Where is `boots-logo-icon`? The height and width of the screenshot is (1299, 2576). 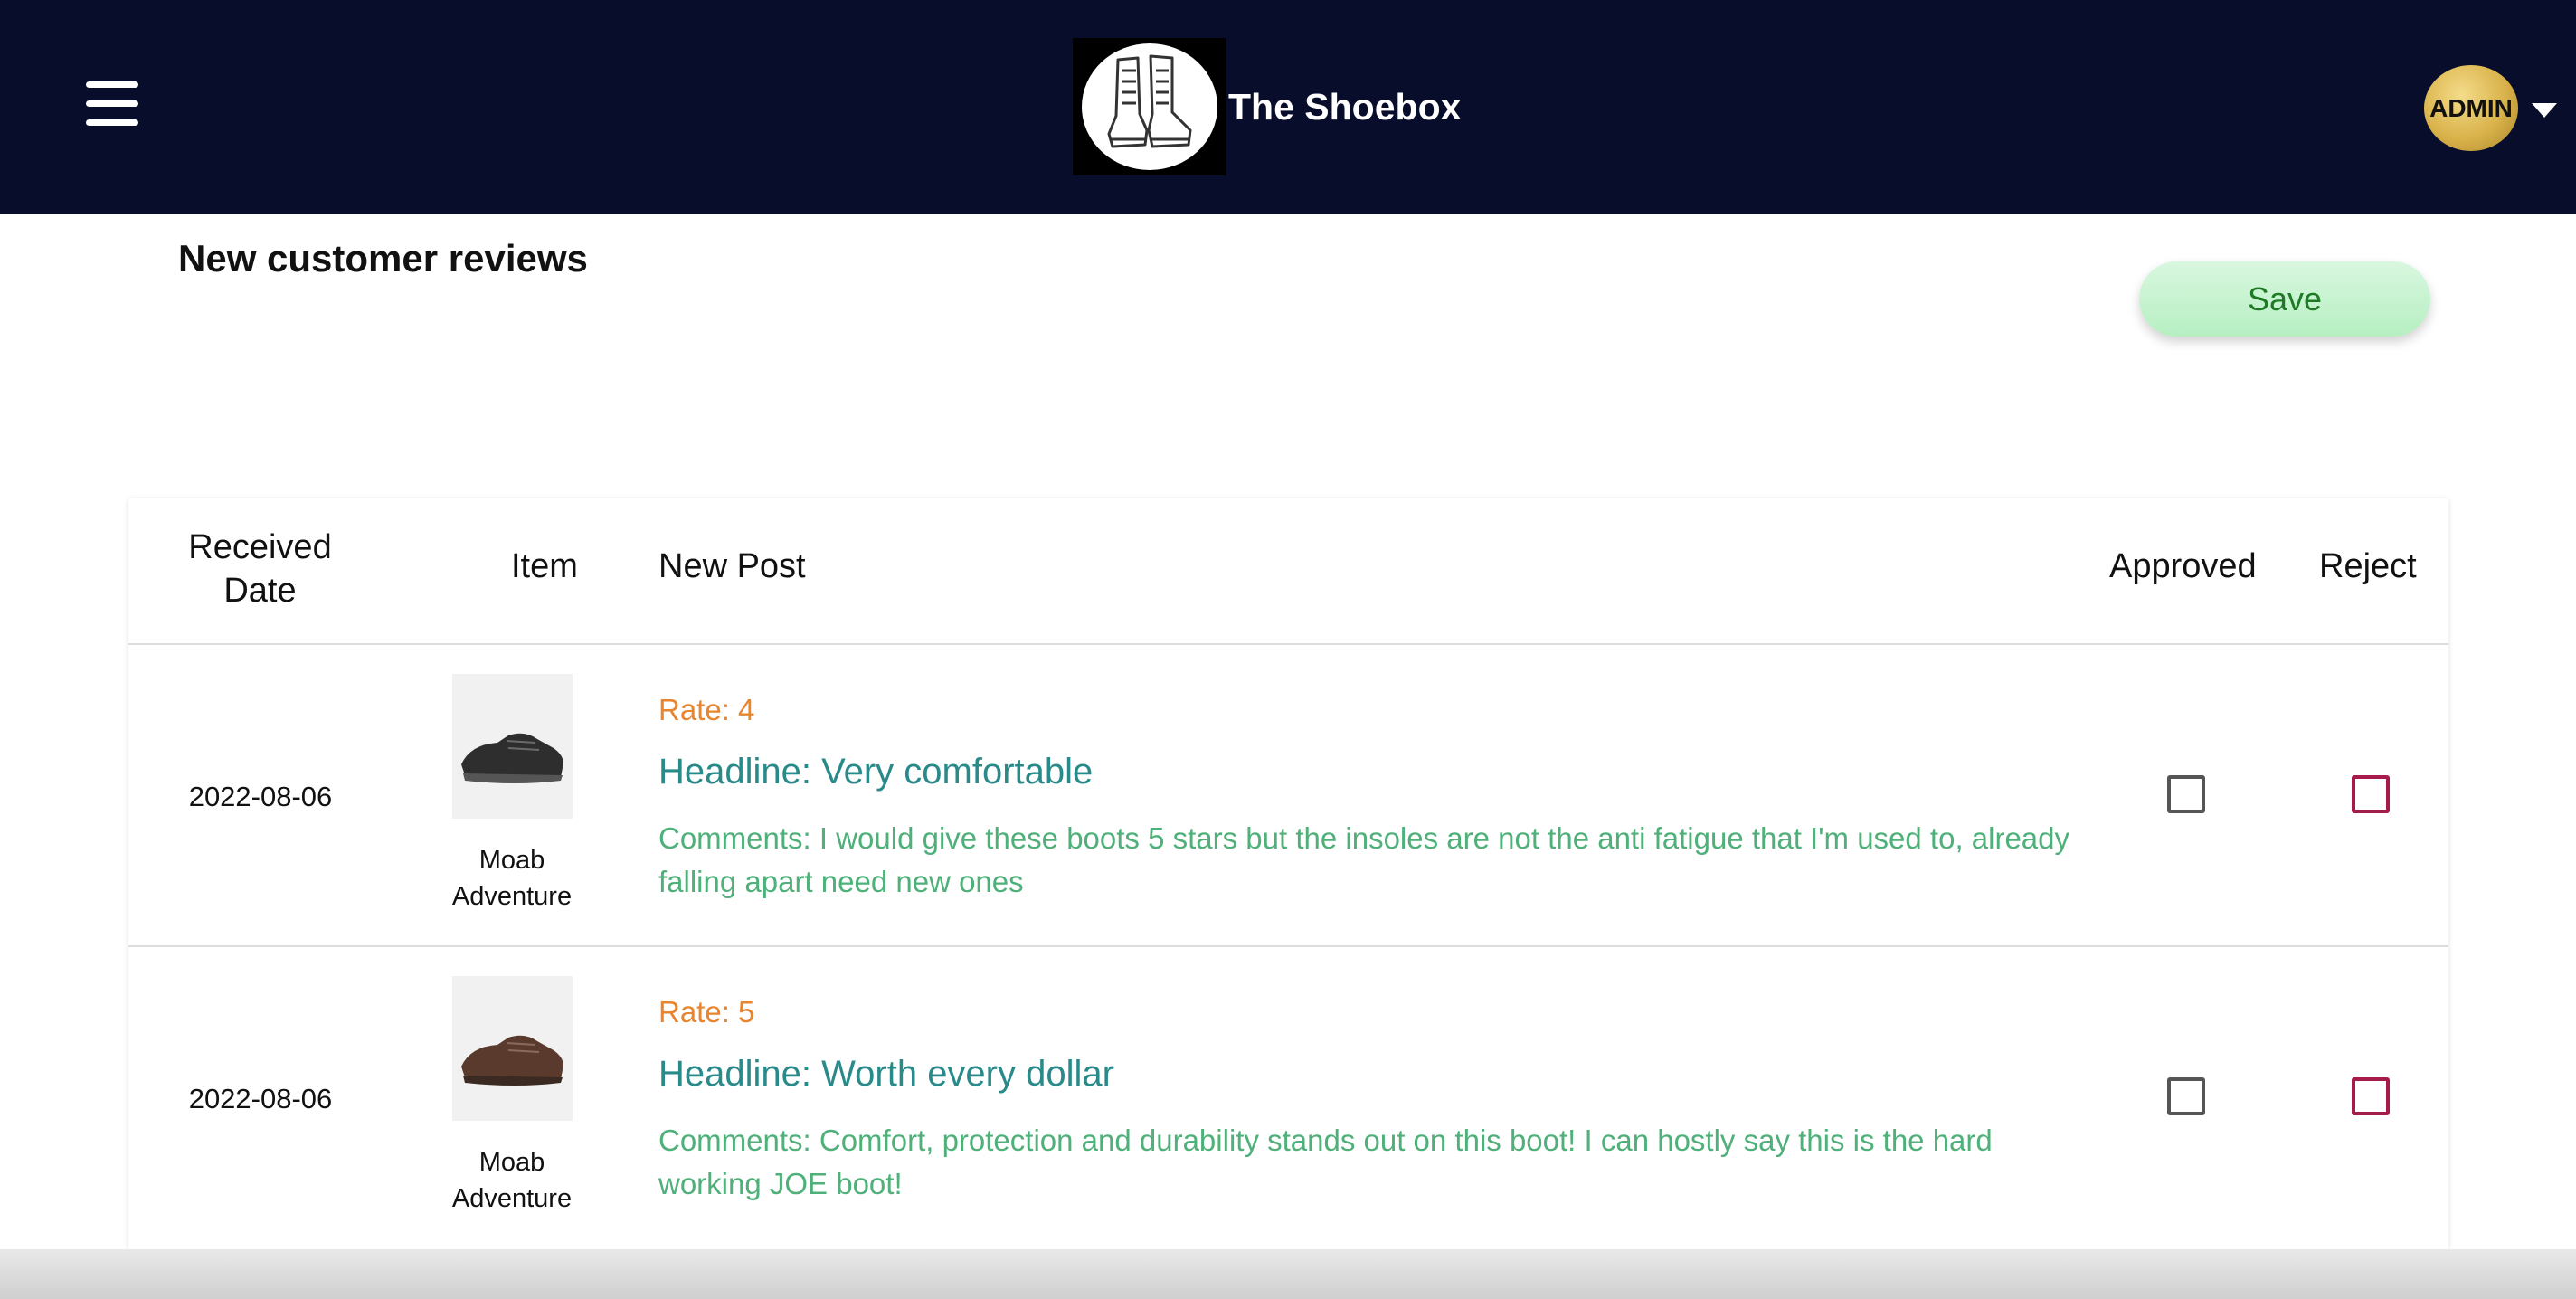
boots-logo-icon is located at coordinates (1149, 107).